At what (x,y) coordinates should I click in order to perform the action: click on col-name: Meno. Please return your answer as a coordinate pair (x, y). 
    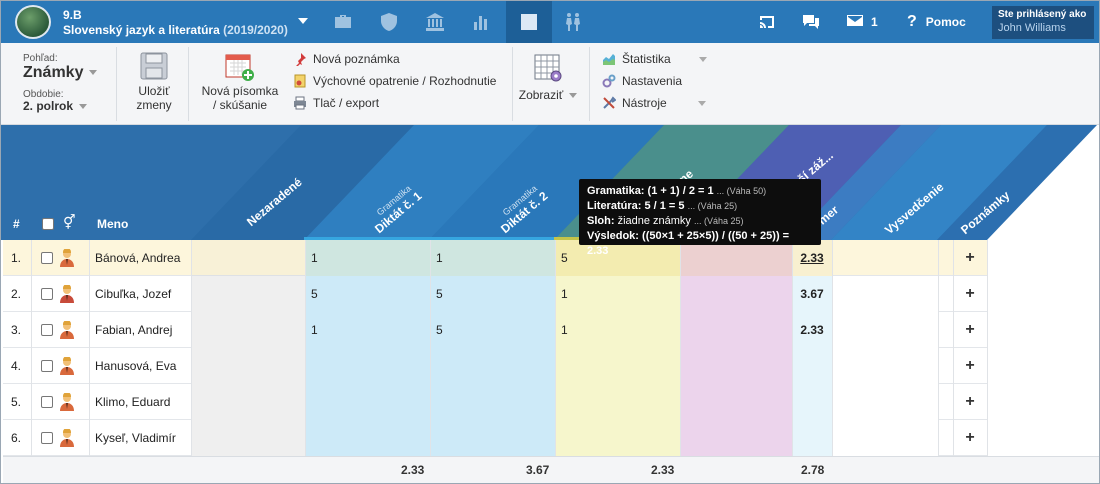
    Looking at the image, I should click on (112, 224).